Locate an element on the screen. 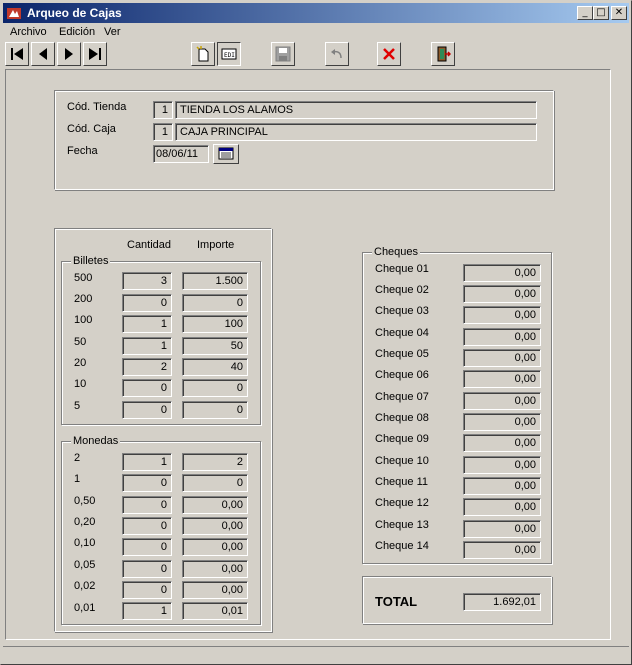 The height and width of the screenshot is (665, 632). calendar-button is located at coordinates (226, 154).